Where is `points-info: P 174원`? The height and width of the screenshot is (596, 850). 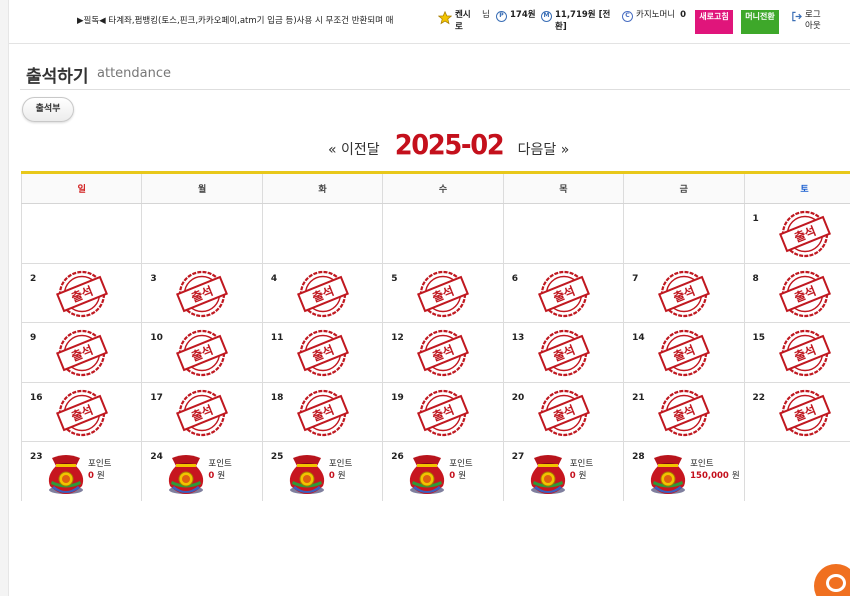
points-info: P 174원 is located at coordinates (516, 15).